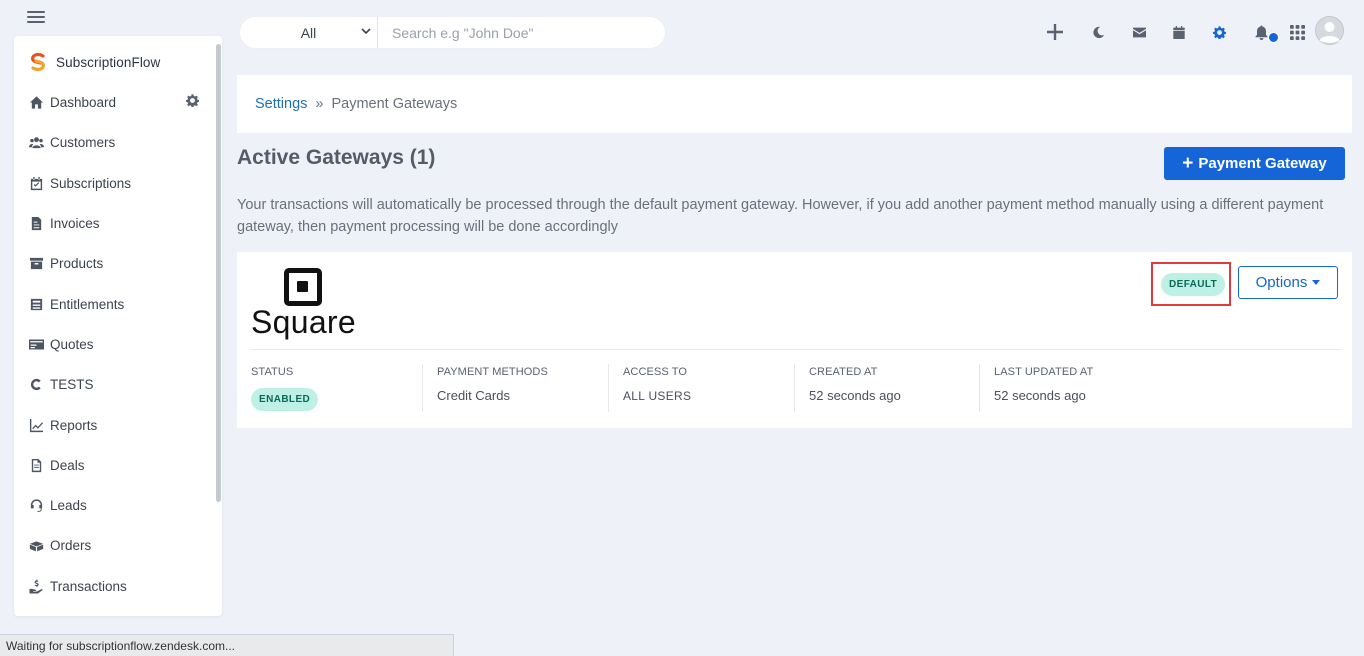 The image size is (1364, 656). I want to click on sidebar-item-quotes: Quotes, so click(61, 344).